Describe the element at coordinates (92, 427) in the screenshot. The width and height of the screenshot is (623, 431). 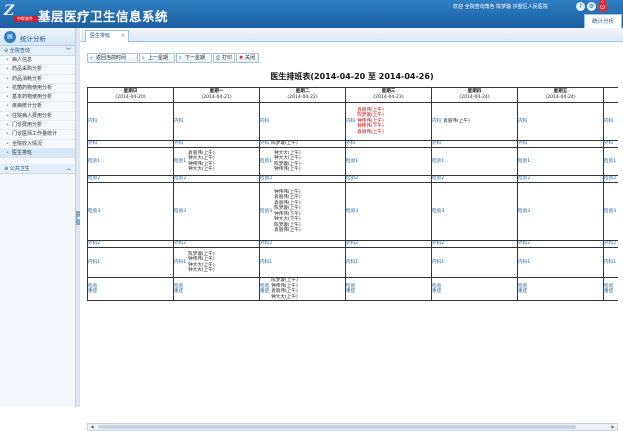
I see `scroll-left-icon: ◀` at that location.